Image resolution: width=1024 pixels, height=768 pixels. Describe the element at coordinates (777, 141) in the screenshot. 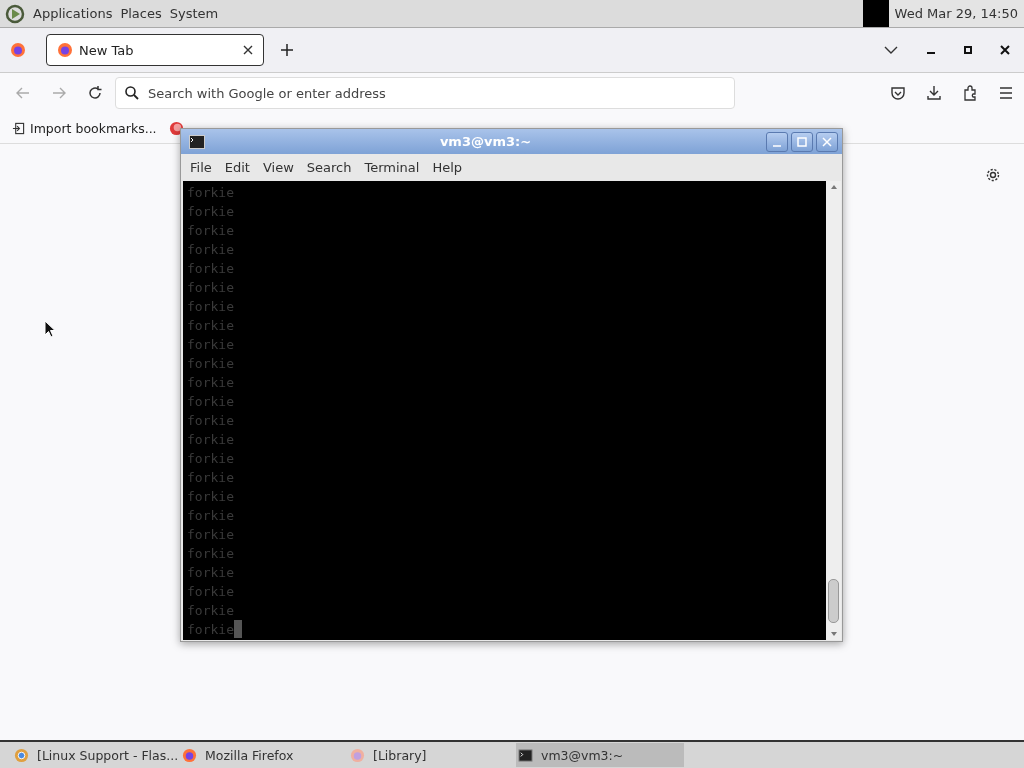

I see `minimize-button` at that location.